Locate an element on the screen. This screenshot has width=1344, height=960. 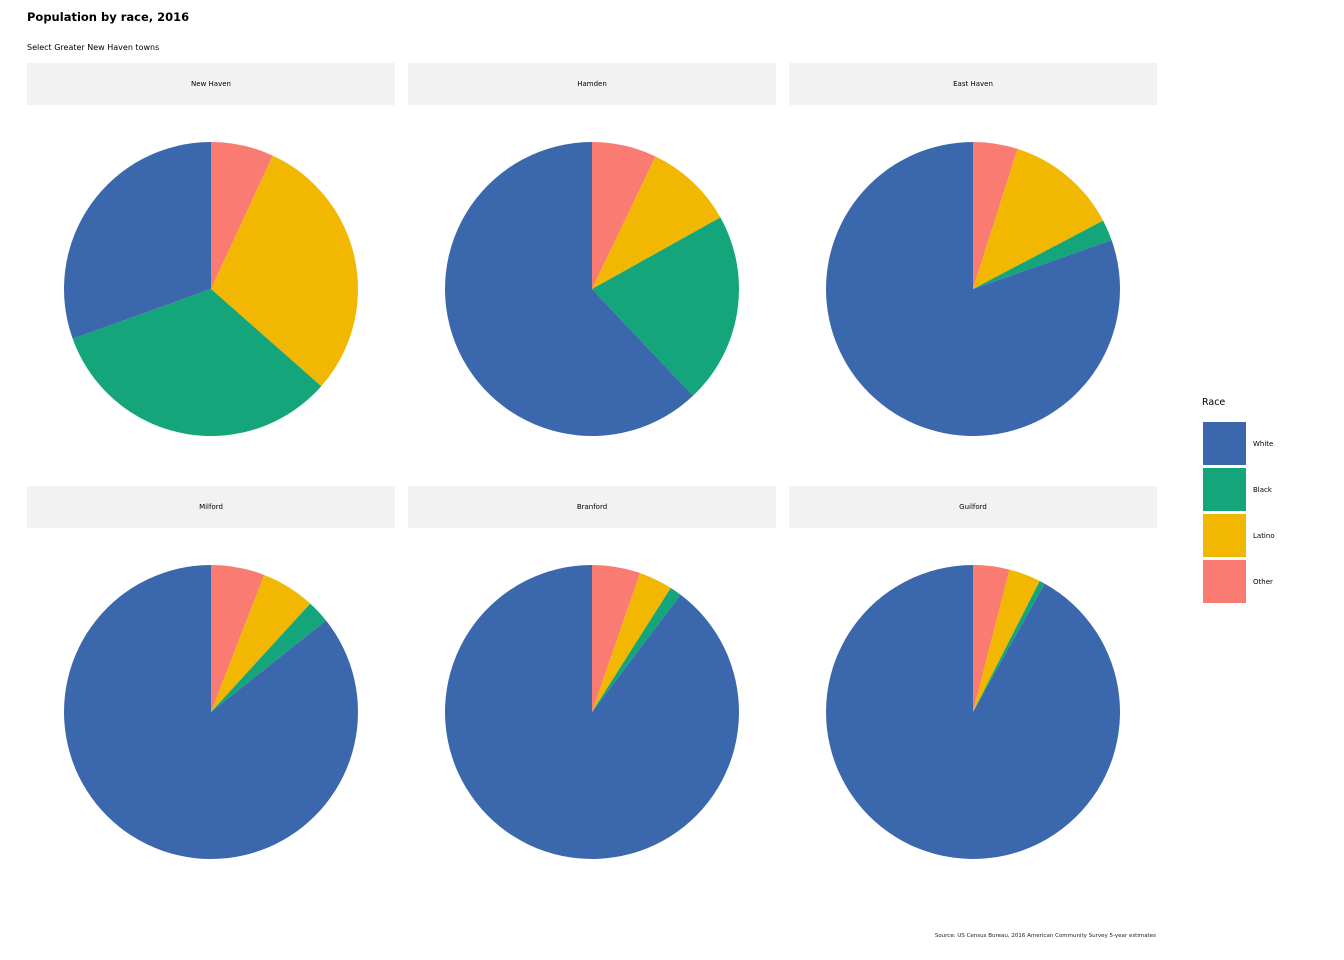
facet-panel-hamden: Hamden is located at coordinates (592, 260).